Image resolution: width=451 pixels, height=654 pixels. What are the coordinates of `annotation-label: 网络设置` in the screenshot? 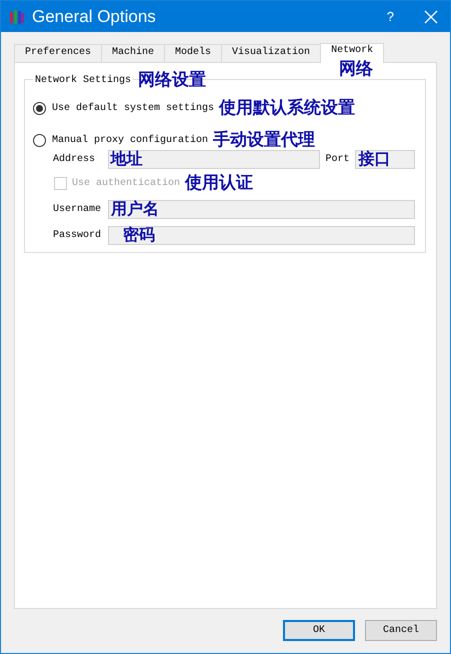 It's located at (172, 80).